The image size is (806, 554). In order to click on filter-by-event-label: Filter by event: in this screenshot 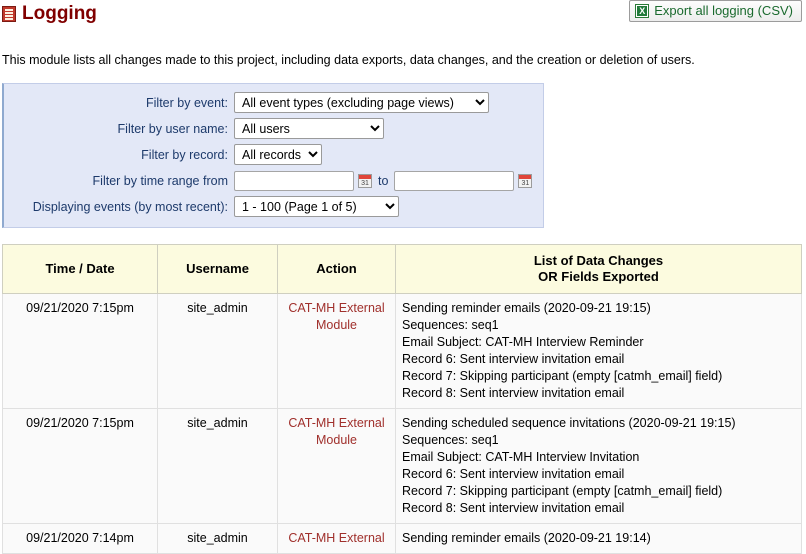, I will do `click(187, 102)`.